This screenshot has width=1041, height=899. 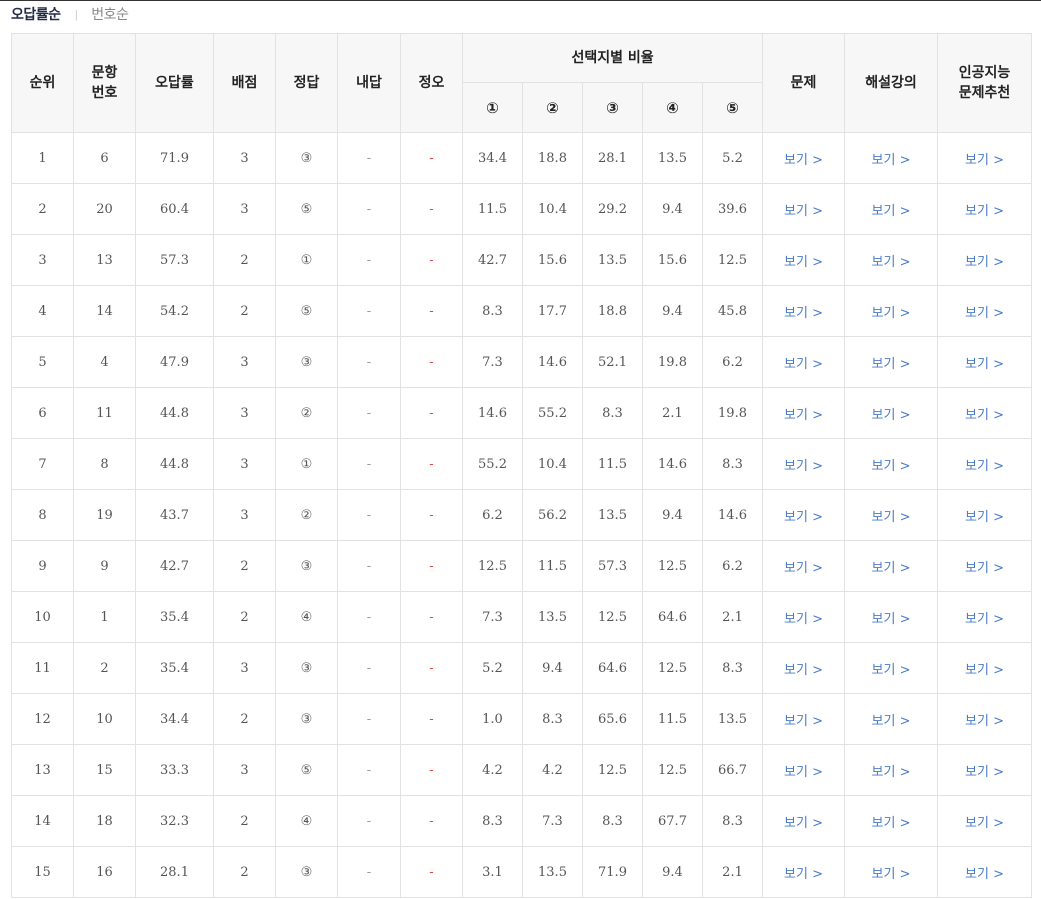 I want to click on choice-1-ratio-cell: 11.5, so click(x=492, y=209).